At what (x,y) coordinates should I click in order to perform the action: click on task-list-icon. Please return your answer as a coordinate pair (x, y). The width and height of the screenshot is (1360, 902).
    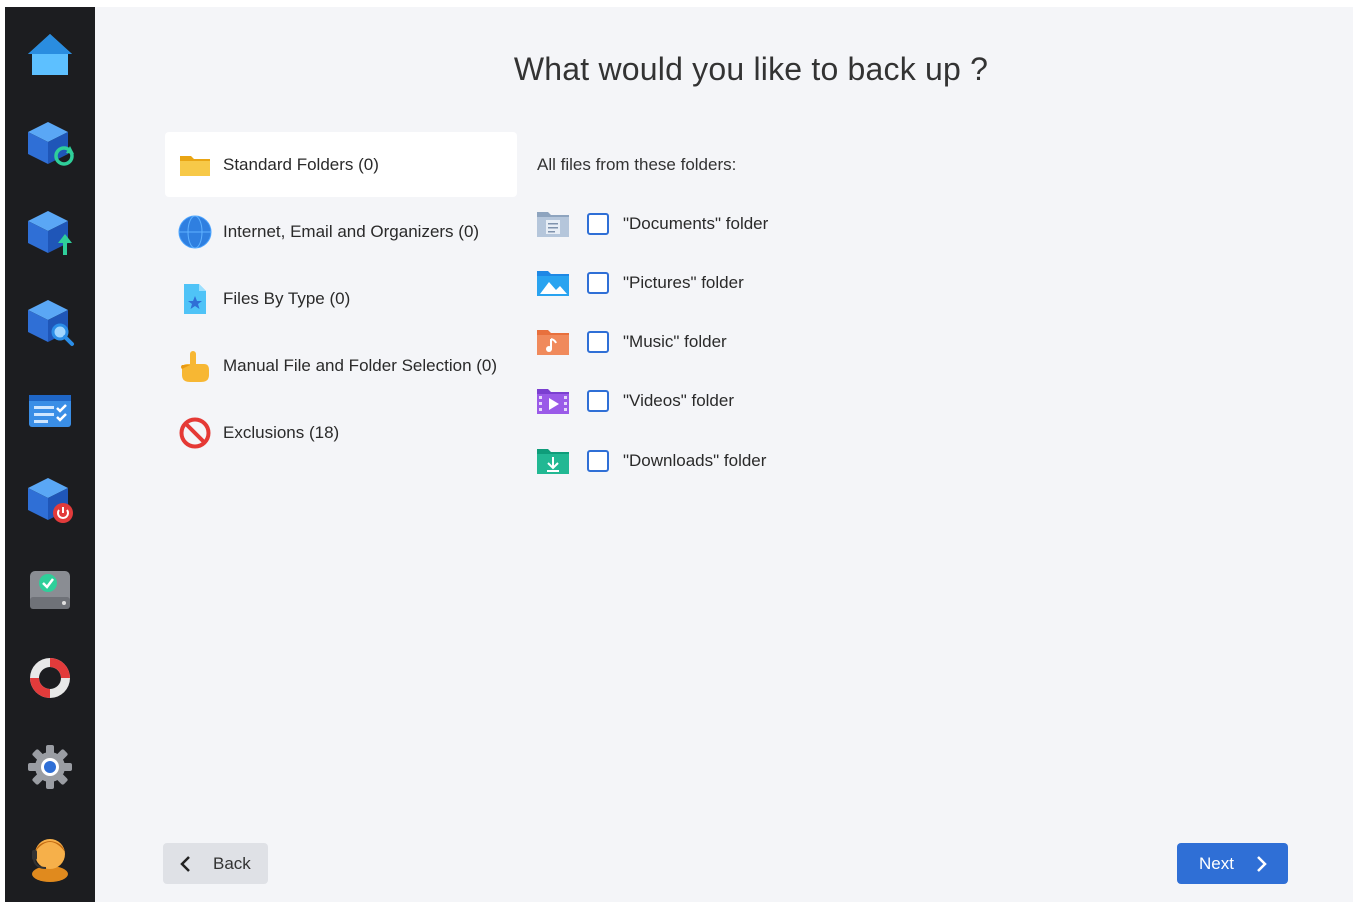
    Looking at the image, I should click on (50, 411).